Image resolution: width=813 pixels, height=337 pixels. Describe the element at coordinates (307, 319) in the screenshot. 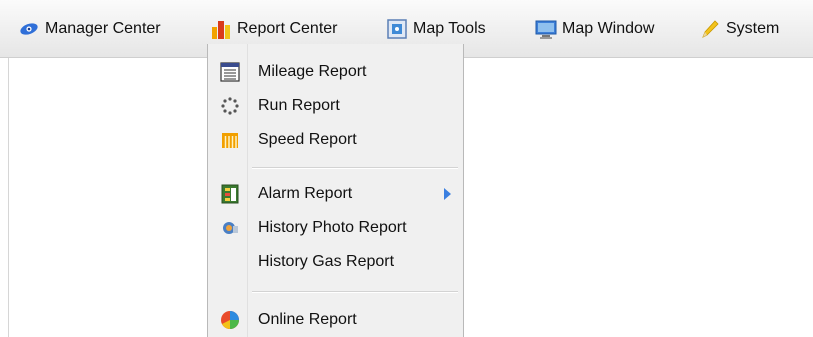

I see `menu-item-label: Online Report` at that location.